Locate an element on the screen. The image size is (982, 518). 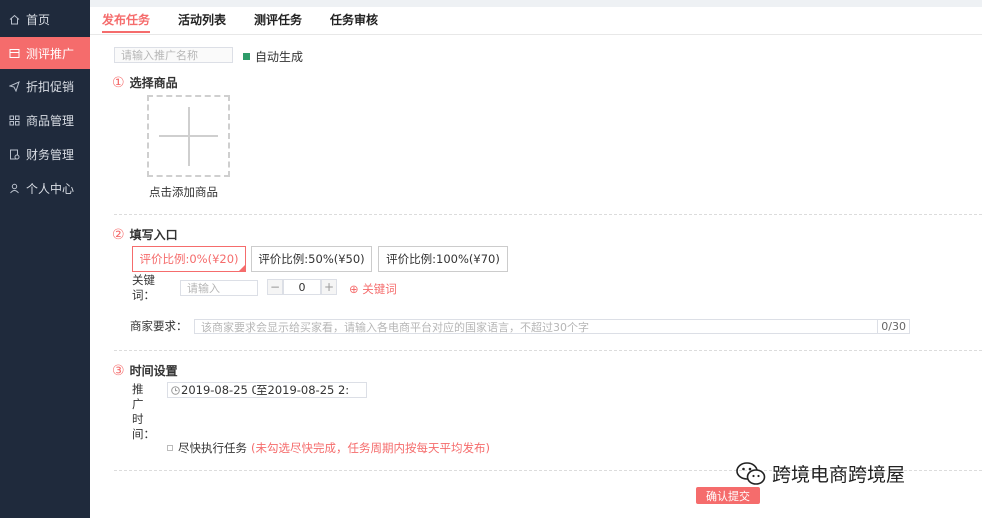
wechat-icon is located at coordinates (751, 474).